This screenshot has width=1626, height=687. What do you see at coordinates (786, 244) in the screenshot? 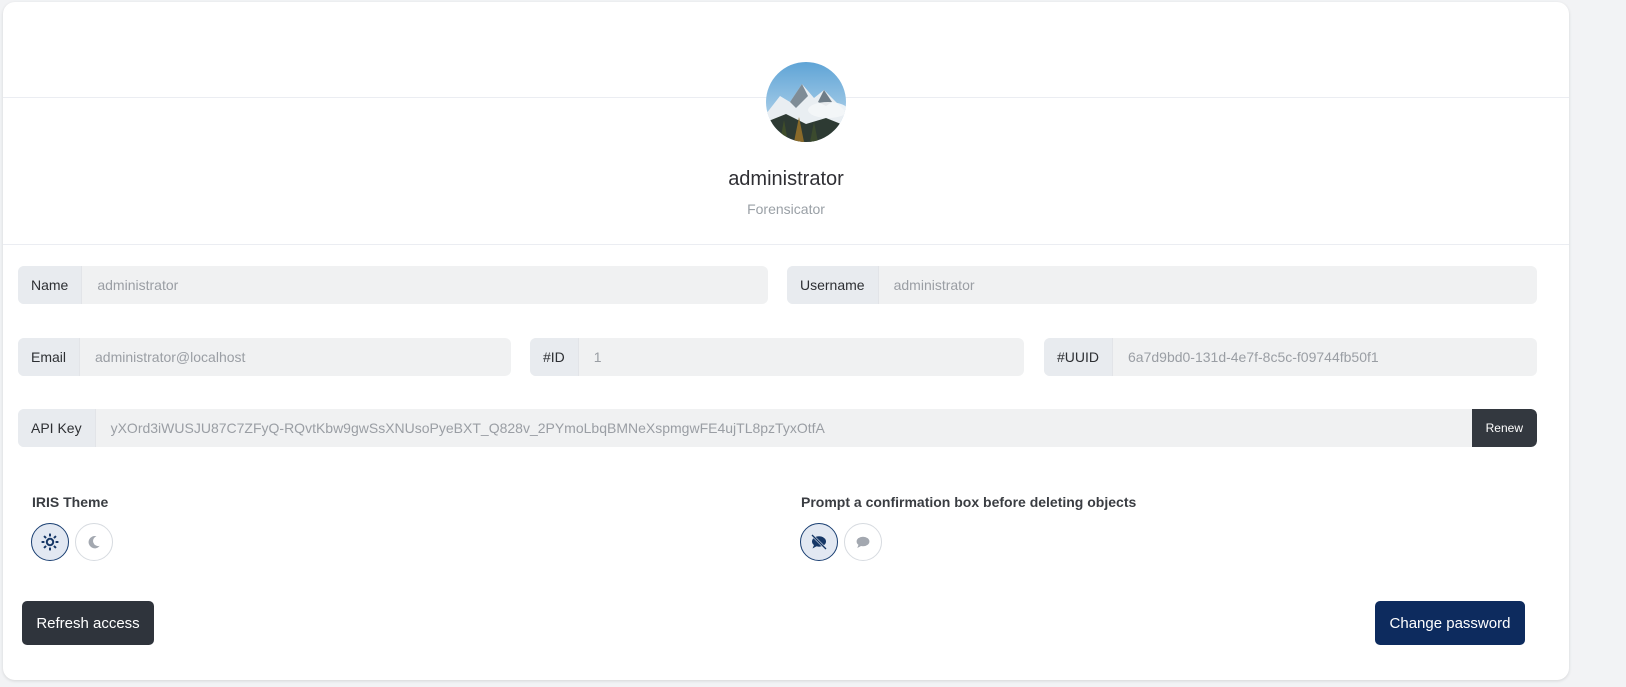
I see `section-divider` at bounding box center [786, 244].